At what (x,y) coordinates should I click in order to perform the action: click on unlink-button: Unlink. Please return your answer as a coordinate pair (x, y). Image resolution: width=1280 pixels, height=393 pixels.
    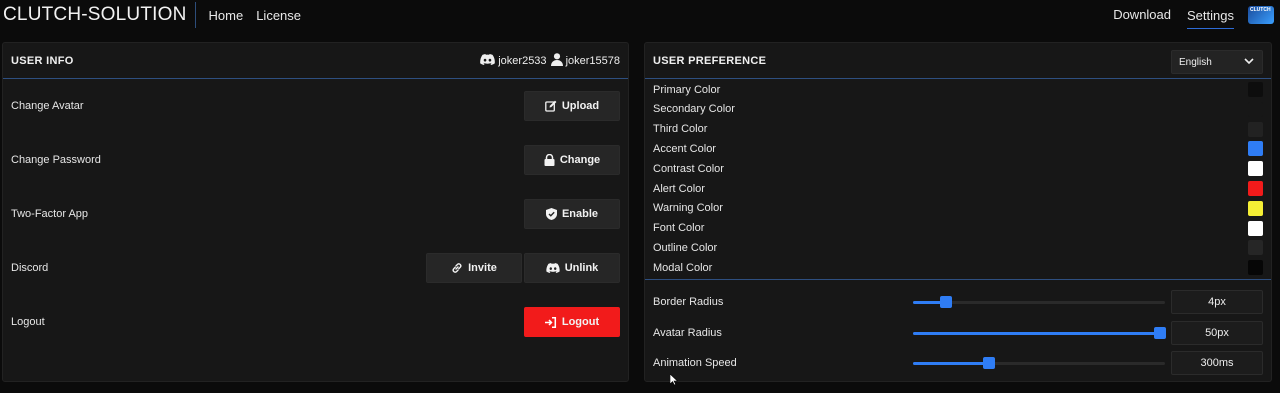
    Looking at the image, I should click on (572, 268).